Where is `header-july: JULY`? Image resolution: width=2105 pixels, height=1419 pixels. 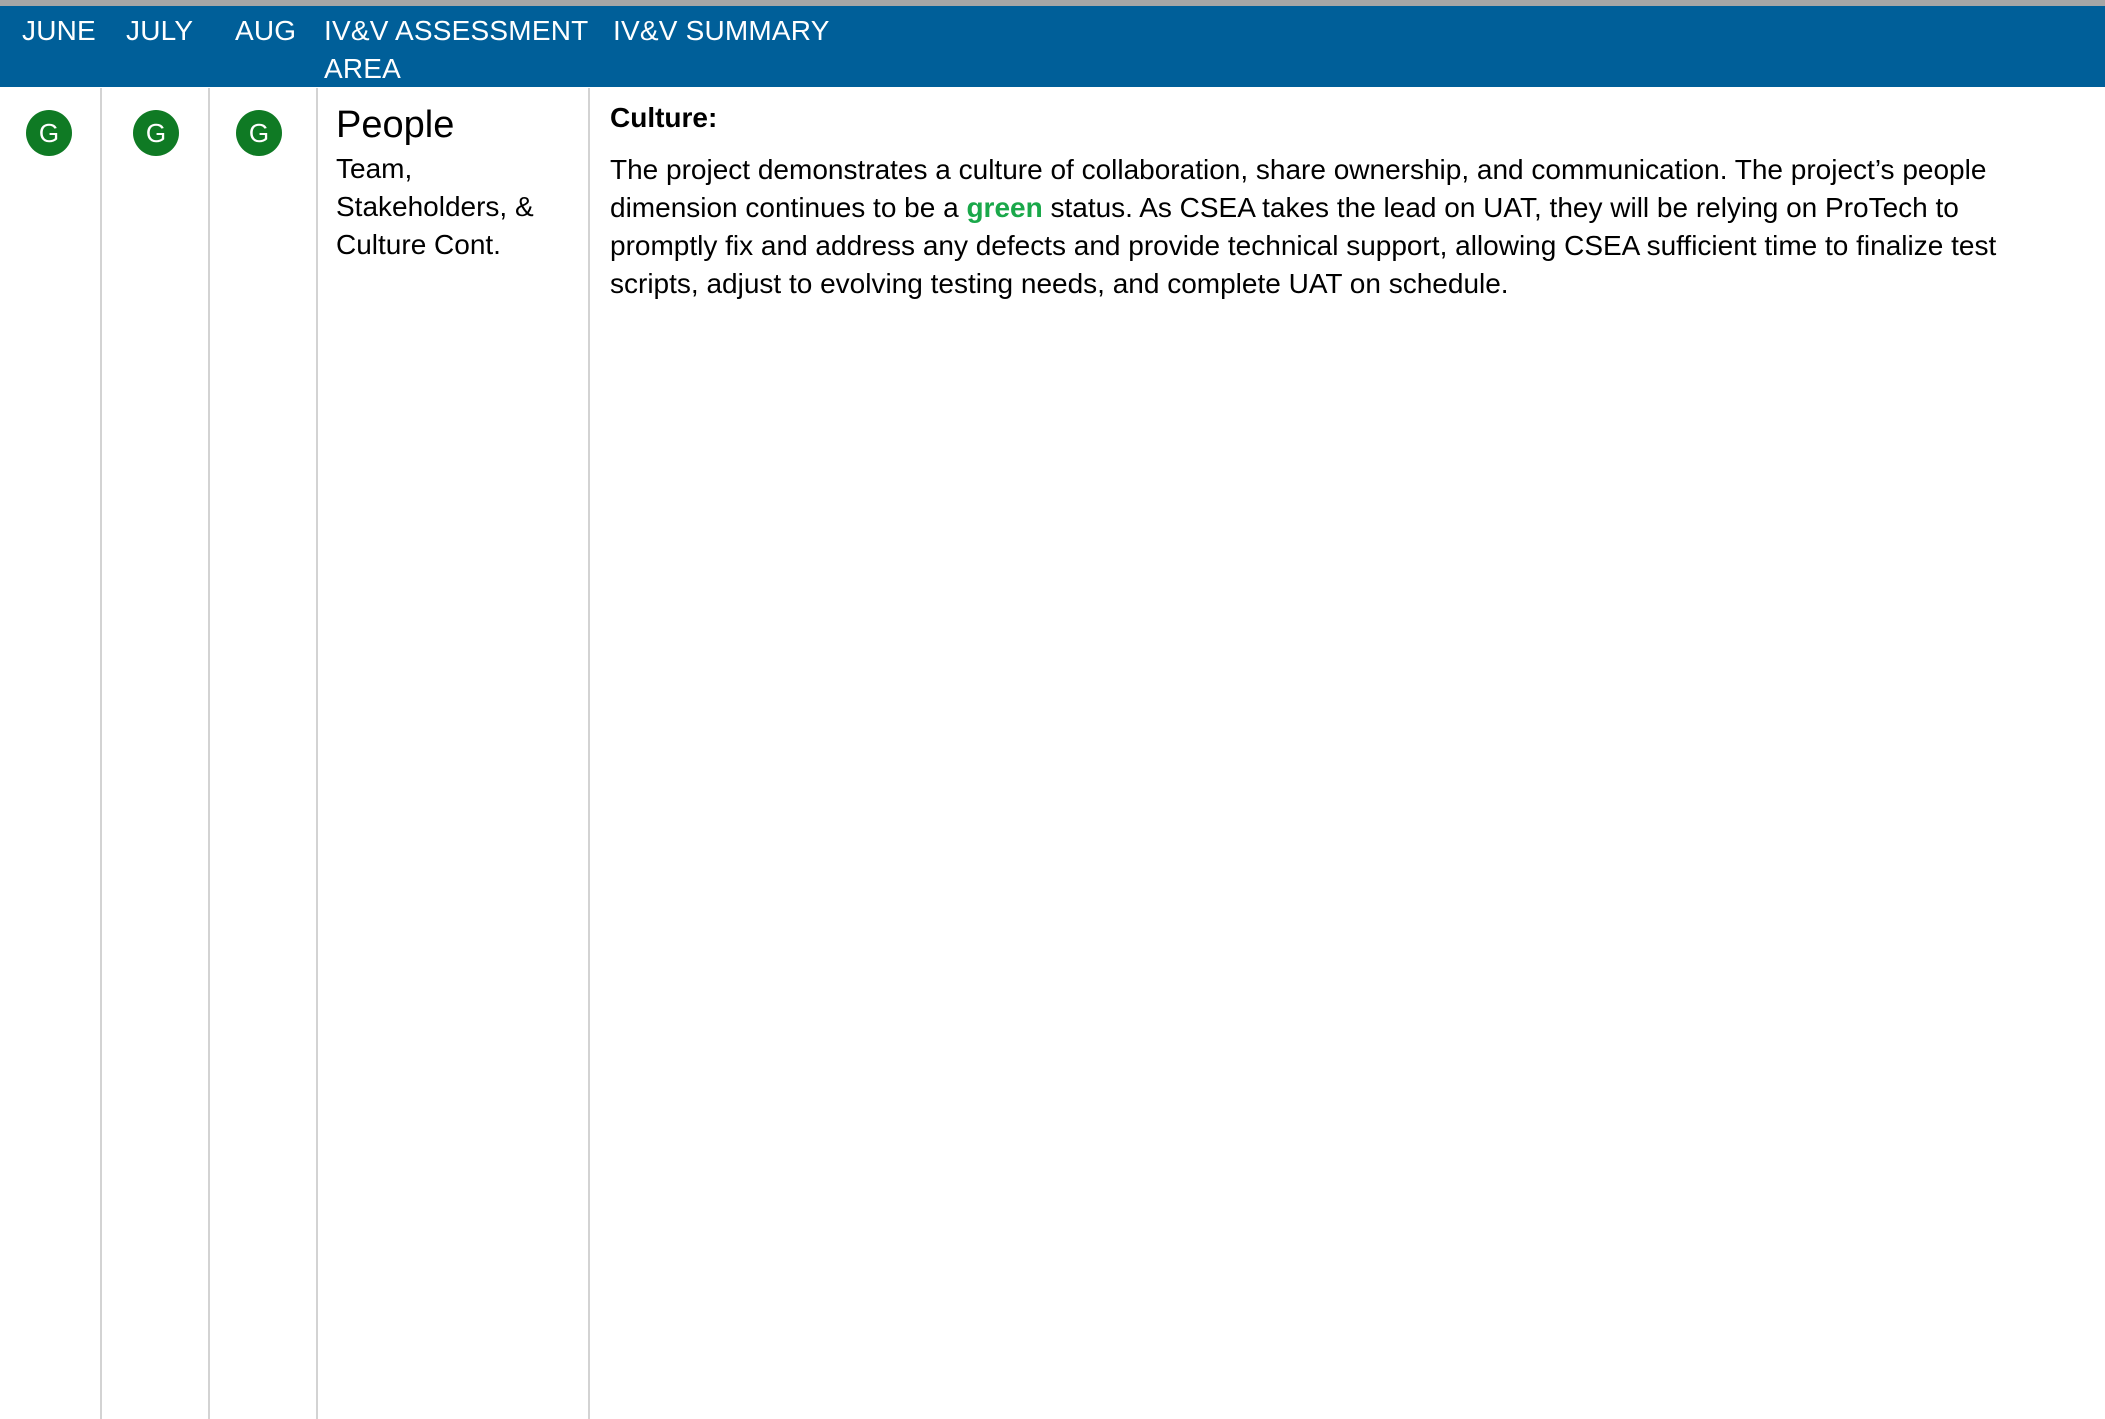 header-july: JULY is located at coordinates (160, 30).